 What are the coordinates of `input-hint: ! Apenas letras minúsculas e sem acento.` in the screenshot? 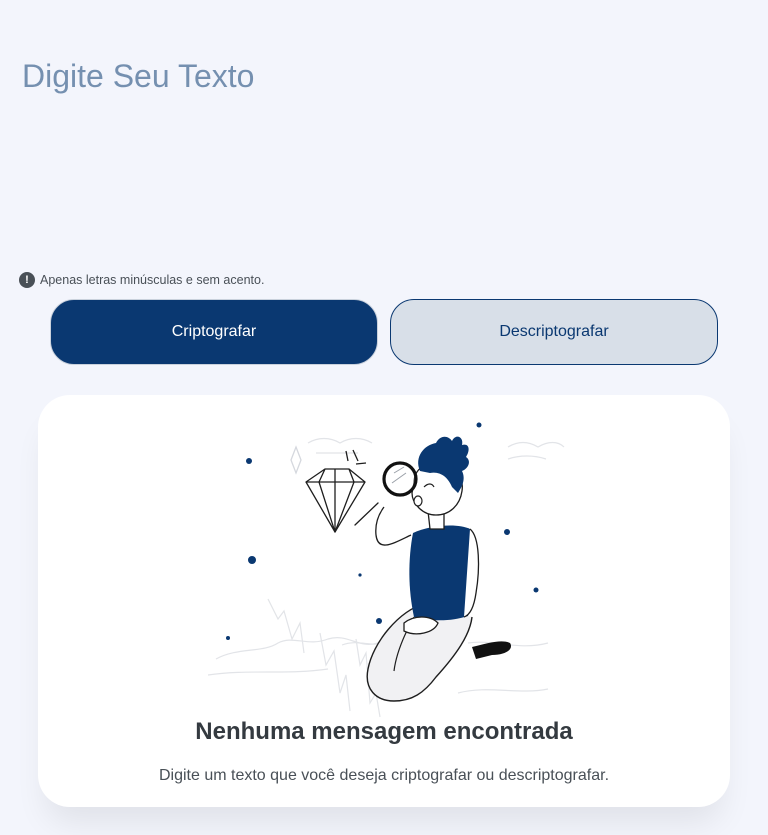 It's located at (141, 280).